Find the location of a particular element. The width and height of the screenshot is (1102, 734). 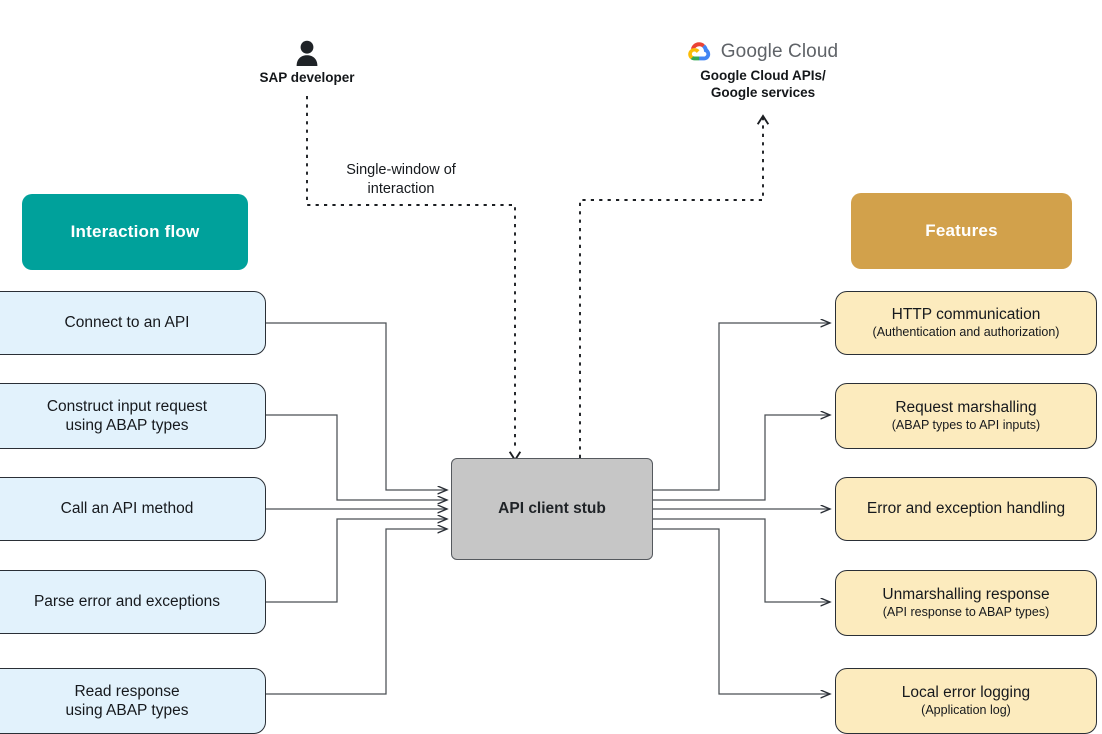

flow-box-call-an-api-method: Call an API method is located at coordinates (133, 509).